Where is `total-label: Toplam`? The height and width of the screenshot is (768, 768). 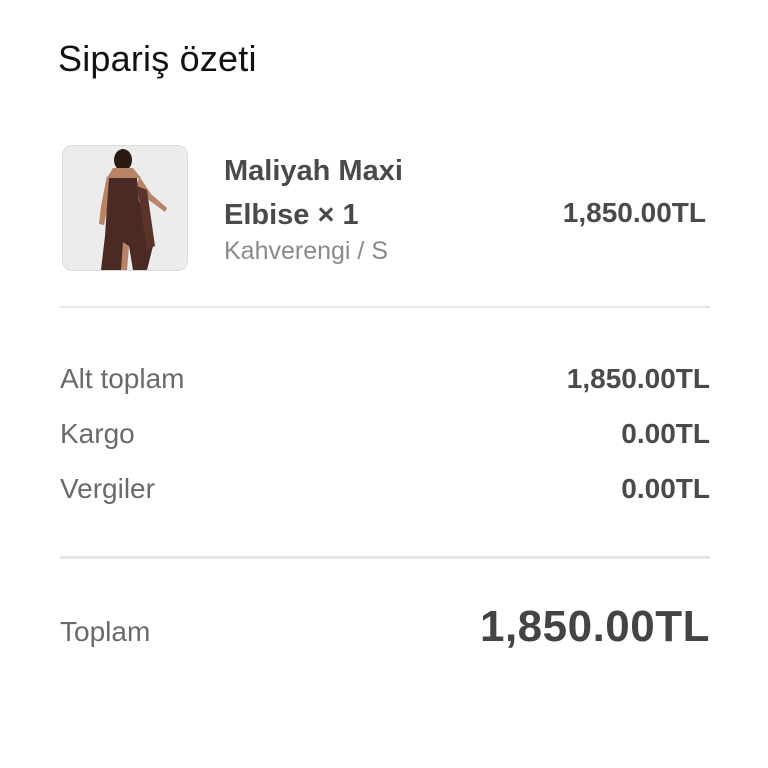 total-label: Toplam is located at coordinates (105, 631).